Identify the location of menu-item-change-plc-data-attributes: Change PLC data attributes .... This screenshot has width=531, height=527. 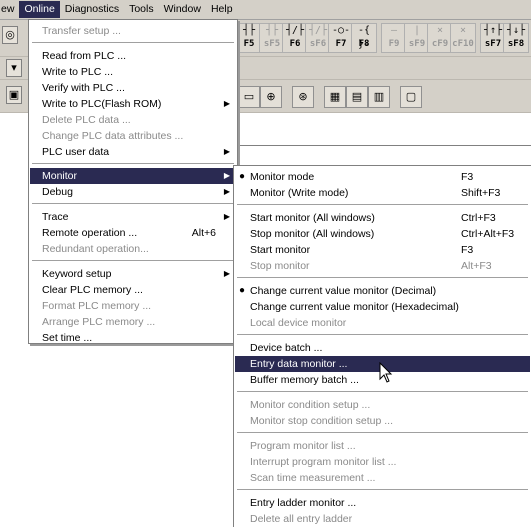
(133, 136).